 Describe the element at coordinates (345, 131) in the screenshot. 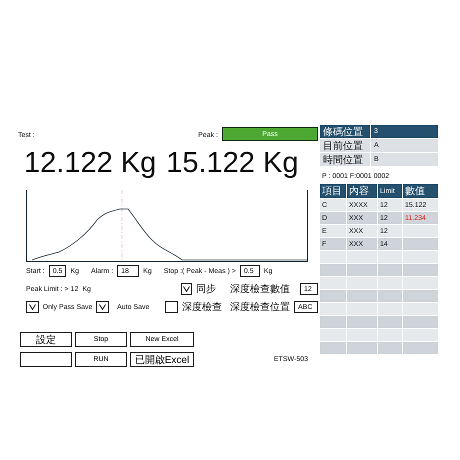

I see `info-name: 條碼位置` at that location.